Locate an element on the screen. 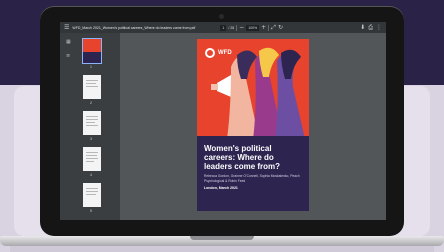 The width and height of the screenshot is (444, 252). thumbnail-label: 1 is located at coordinates (91, 67).